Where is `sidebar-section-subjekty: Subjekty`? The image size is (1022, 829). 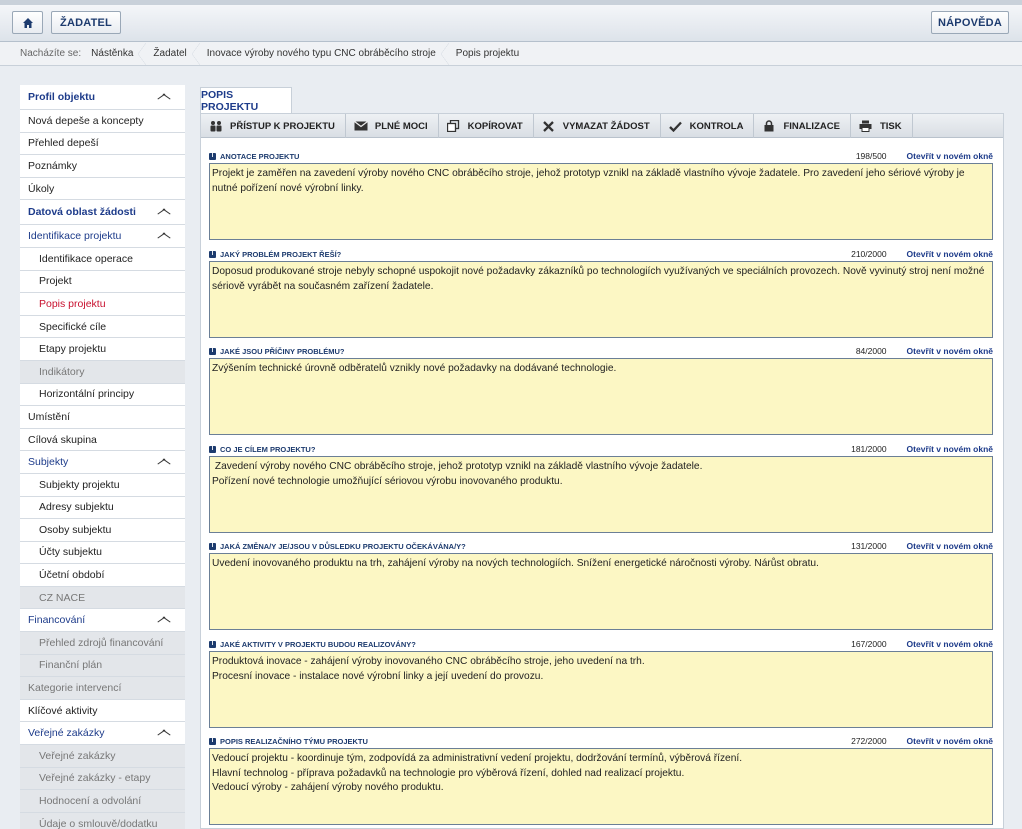 sidebar-section-subjekty: Subjekty is located at coordinates (102, 462).